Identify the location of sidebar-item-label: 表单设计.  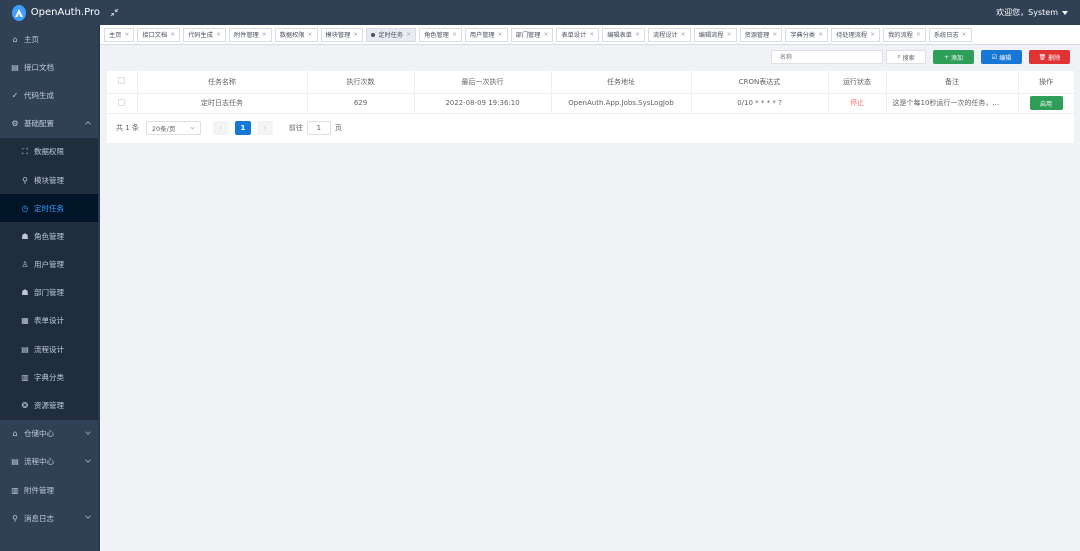
(49, 321).